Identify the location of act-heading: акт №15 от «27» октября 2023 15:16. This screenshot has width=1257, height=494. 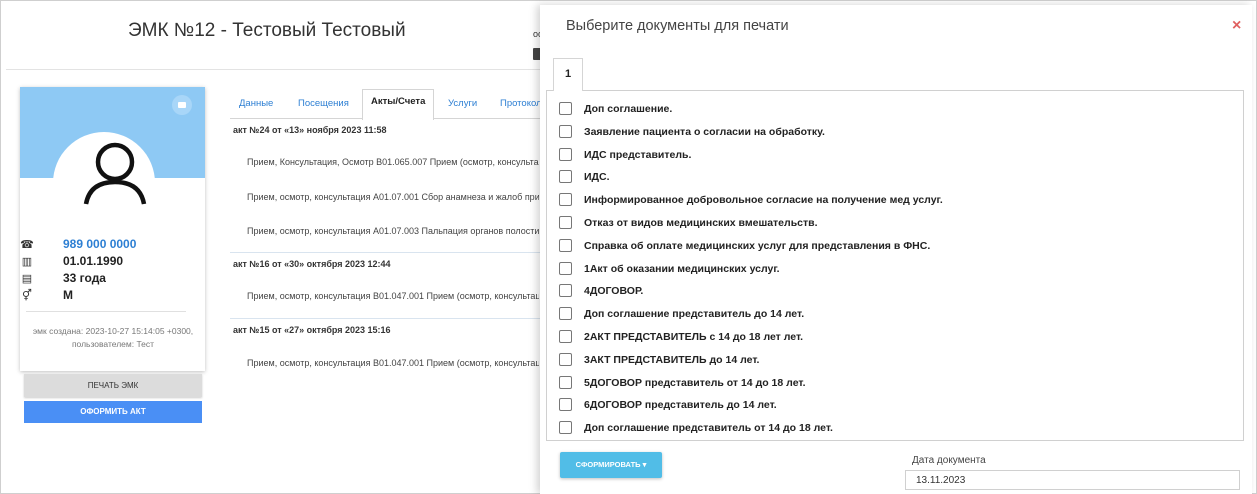
(312, 330).